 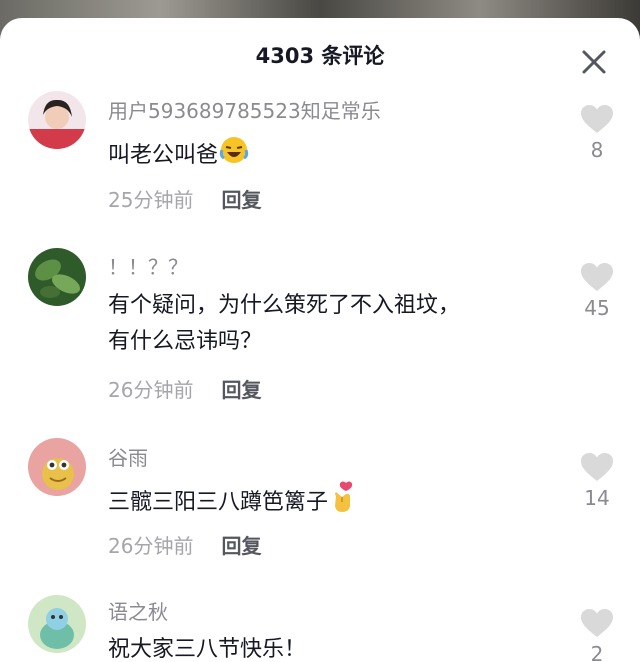 I want to click on like-count: 14, so click(x=597, y=498).